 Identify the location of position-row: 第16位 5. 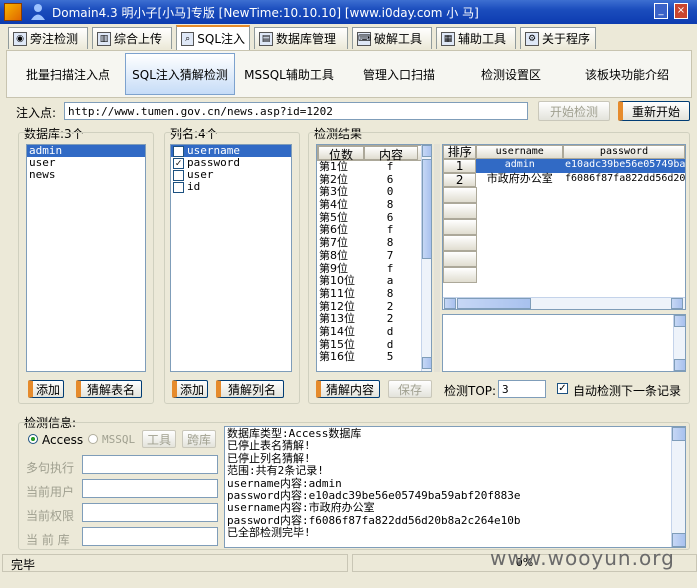
(374, 357).